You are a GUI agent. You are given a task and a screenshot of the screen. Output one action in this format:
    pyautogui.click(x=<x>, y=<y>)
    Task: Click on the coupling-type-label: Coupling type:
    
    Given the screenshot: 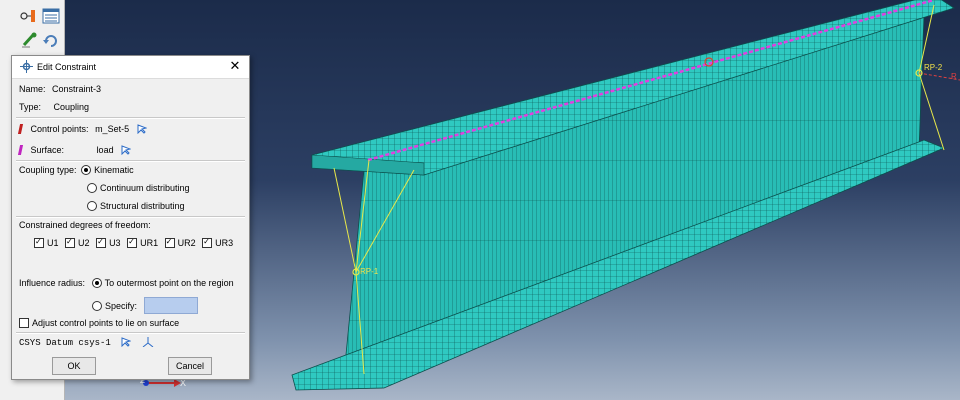 What is the action you would take?
    pyautogui.click(x=48, y=170)
    